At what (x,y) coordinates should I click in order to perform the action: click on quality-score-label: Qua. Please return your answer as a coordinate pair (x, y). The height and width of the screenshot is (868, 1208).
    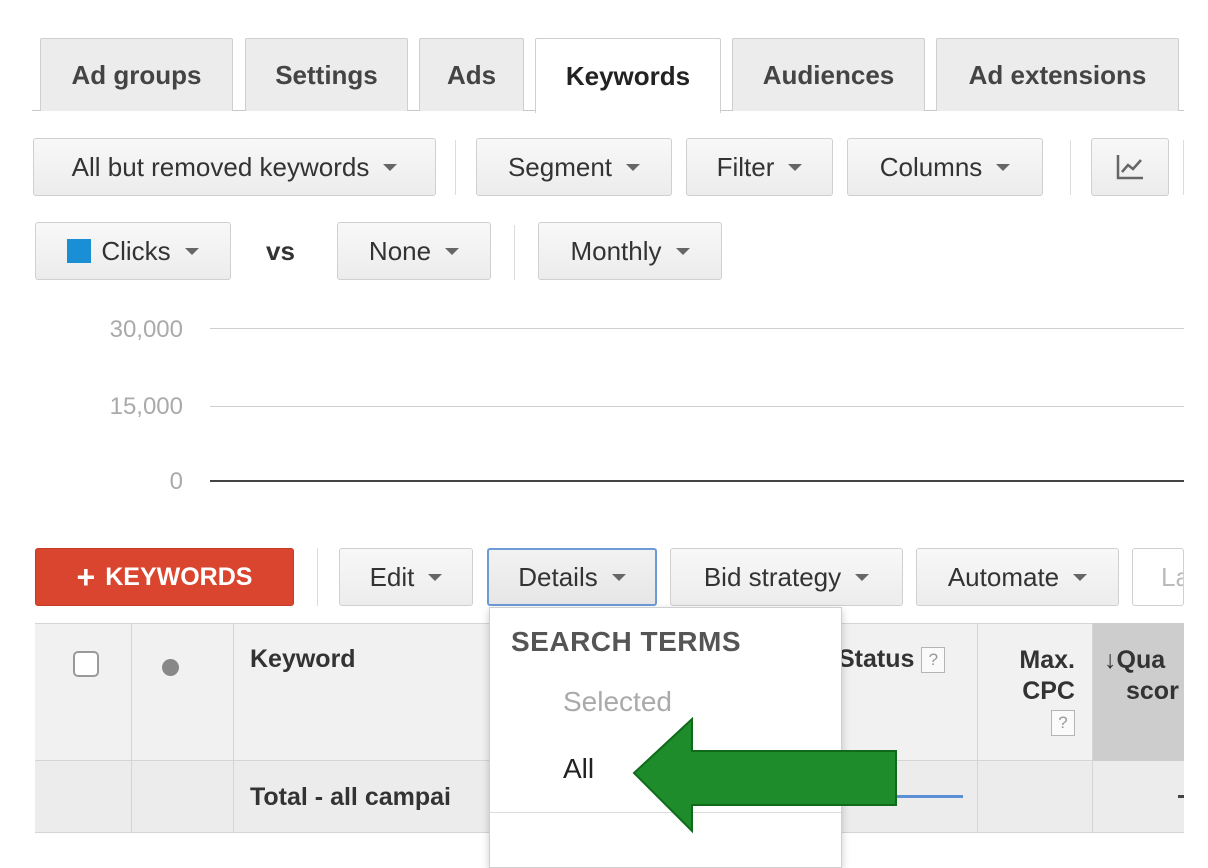
    Looking at the image, I should click on (1141, 660).